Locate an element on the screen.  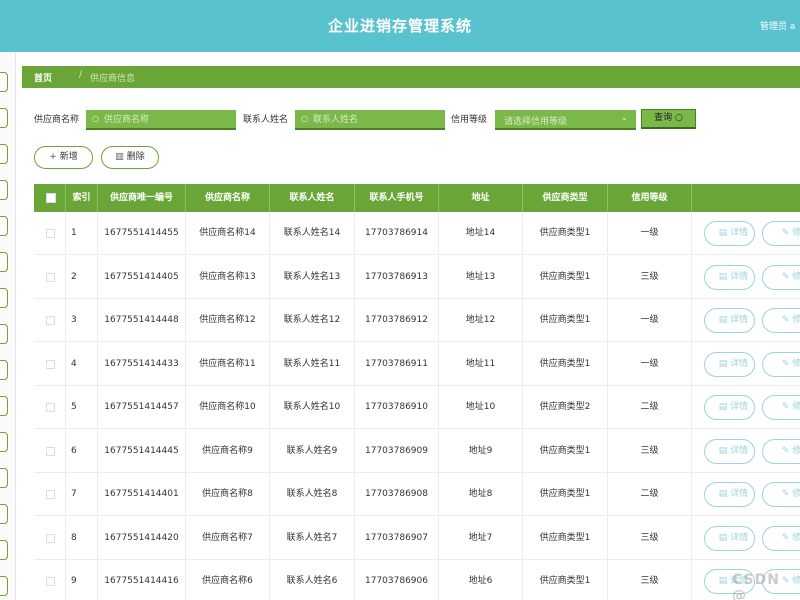
cell-code: 1677551414433 is located at coordinates (142, 364).